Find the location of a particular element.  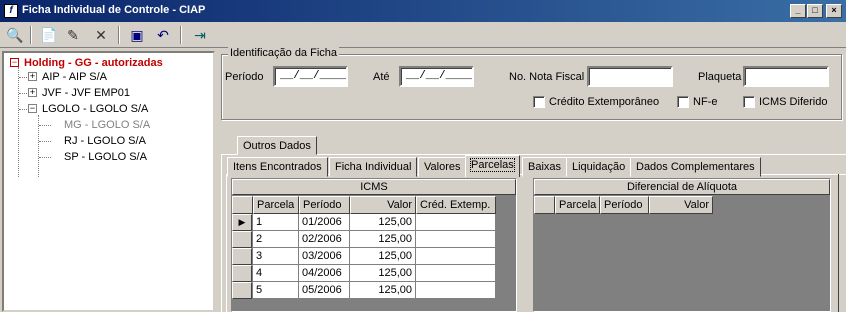

tree-item-label: JVF - JVF EMP01 is located at coordinates (86, 93).